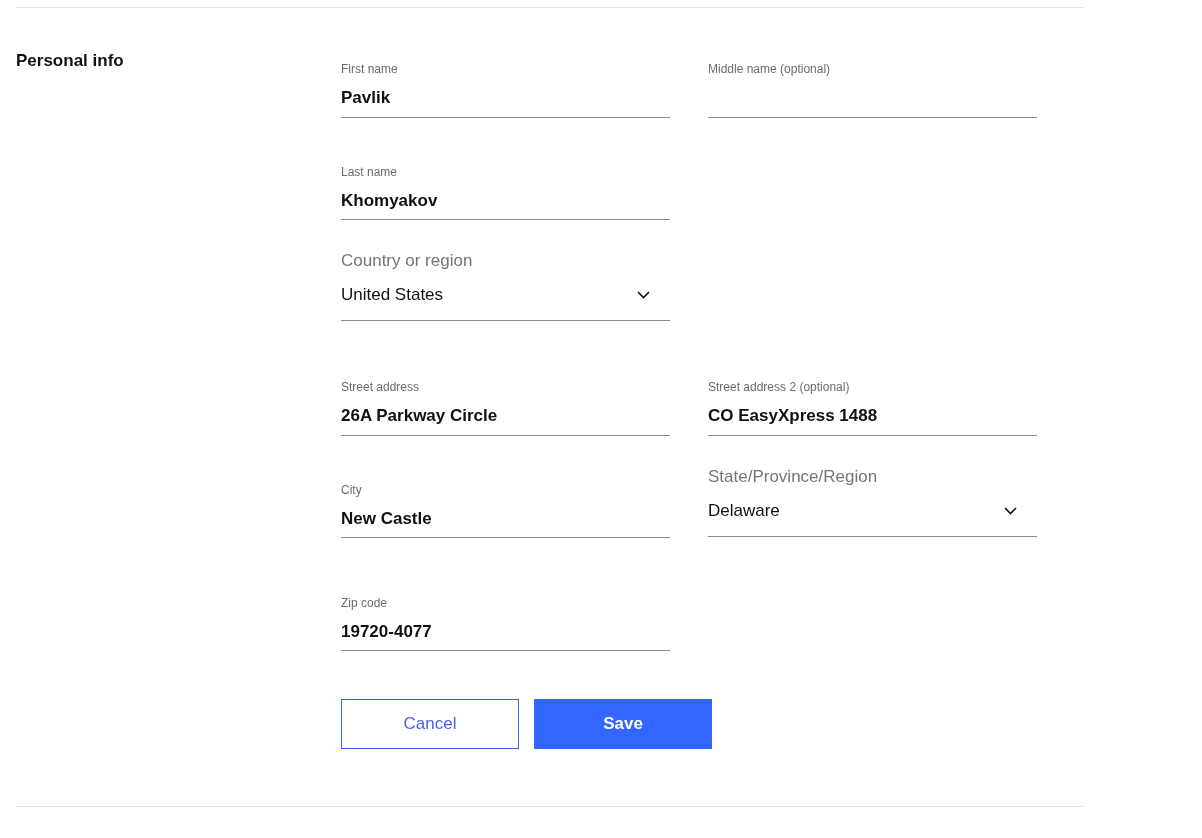 The image size is (1202, 838). I want to click on field-label: State/Province/Region, so click(793, 476).